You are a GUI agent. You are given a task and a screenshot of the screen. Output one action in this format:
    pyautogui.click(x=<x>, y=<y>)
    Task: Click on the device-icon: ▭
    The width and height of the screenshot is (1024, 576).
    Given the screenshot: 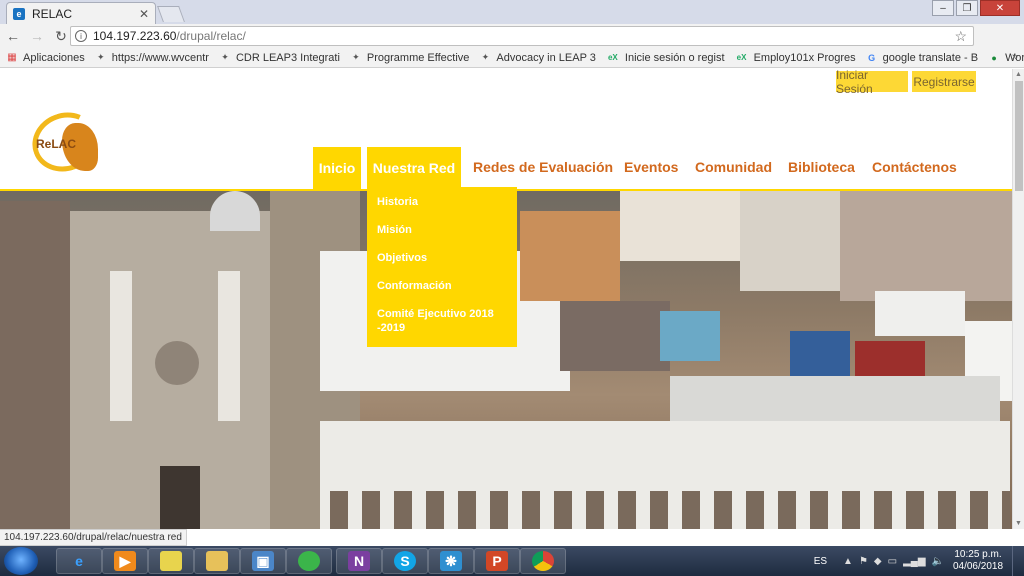 What is the action you would take?
    pyautogui.click(x=892, y=561)
    